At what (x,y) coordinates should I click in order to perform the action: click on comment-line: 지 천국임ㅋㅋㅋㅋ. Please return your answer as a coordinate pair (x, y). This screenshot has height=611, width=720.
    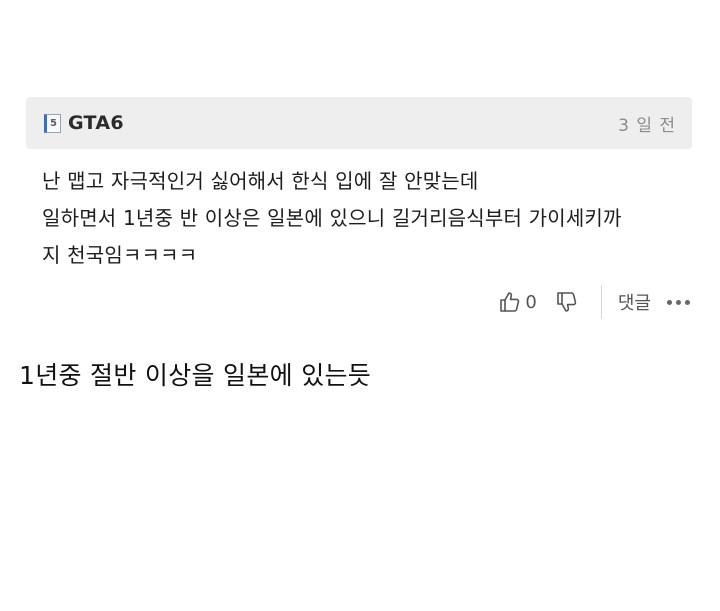
    Looking at the image, I should click on (120, 255).